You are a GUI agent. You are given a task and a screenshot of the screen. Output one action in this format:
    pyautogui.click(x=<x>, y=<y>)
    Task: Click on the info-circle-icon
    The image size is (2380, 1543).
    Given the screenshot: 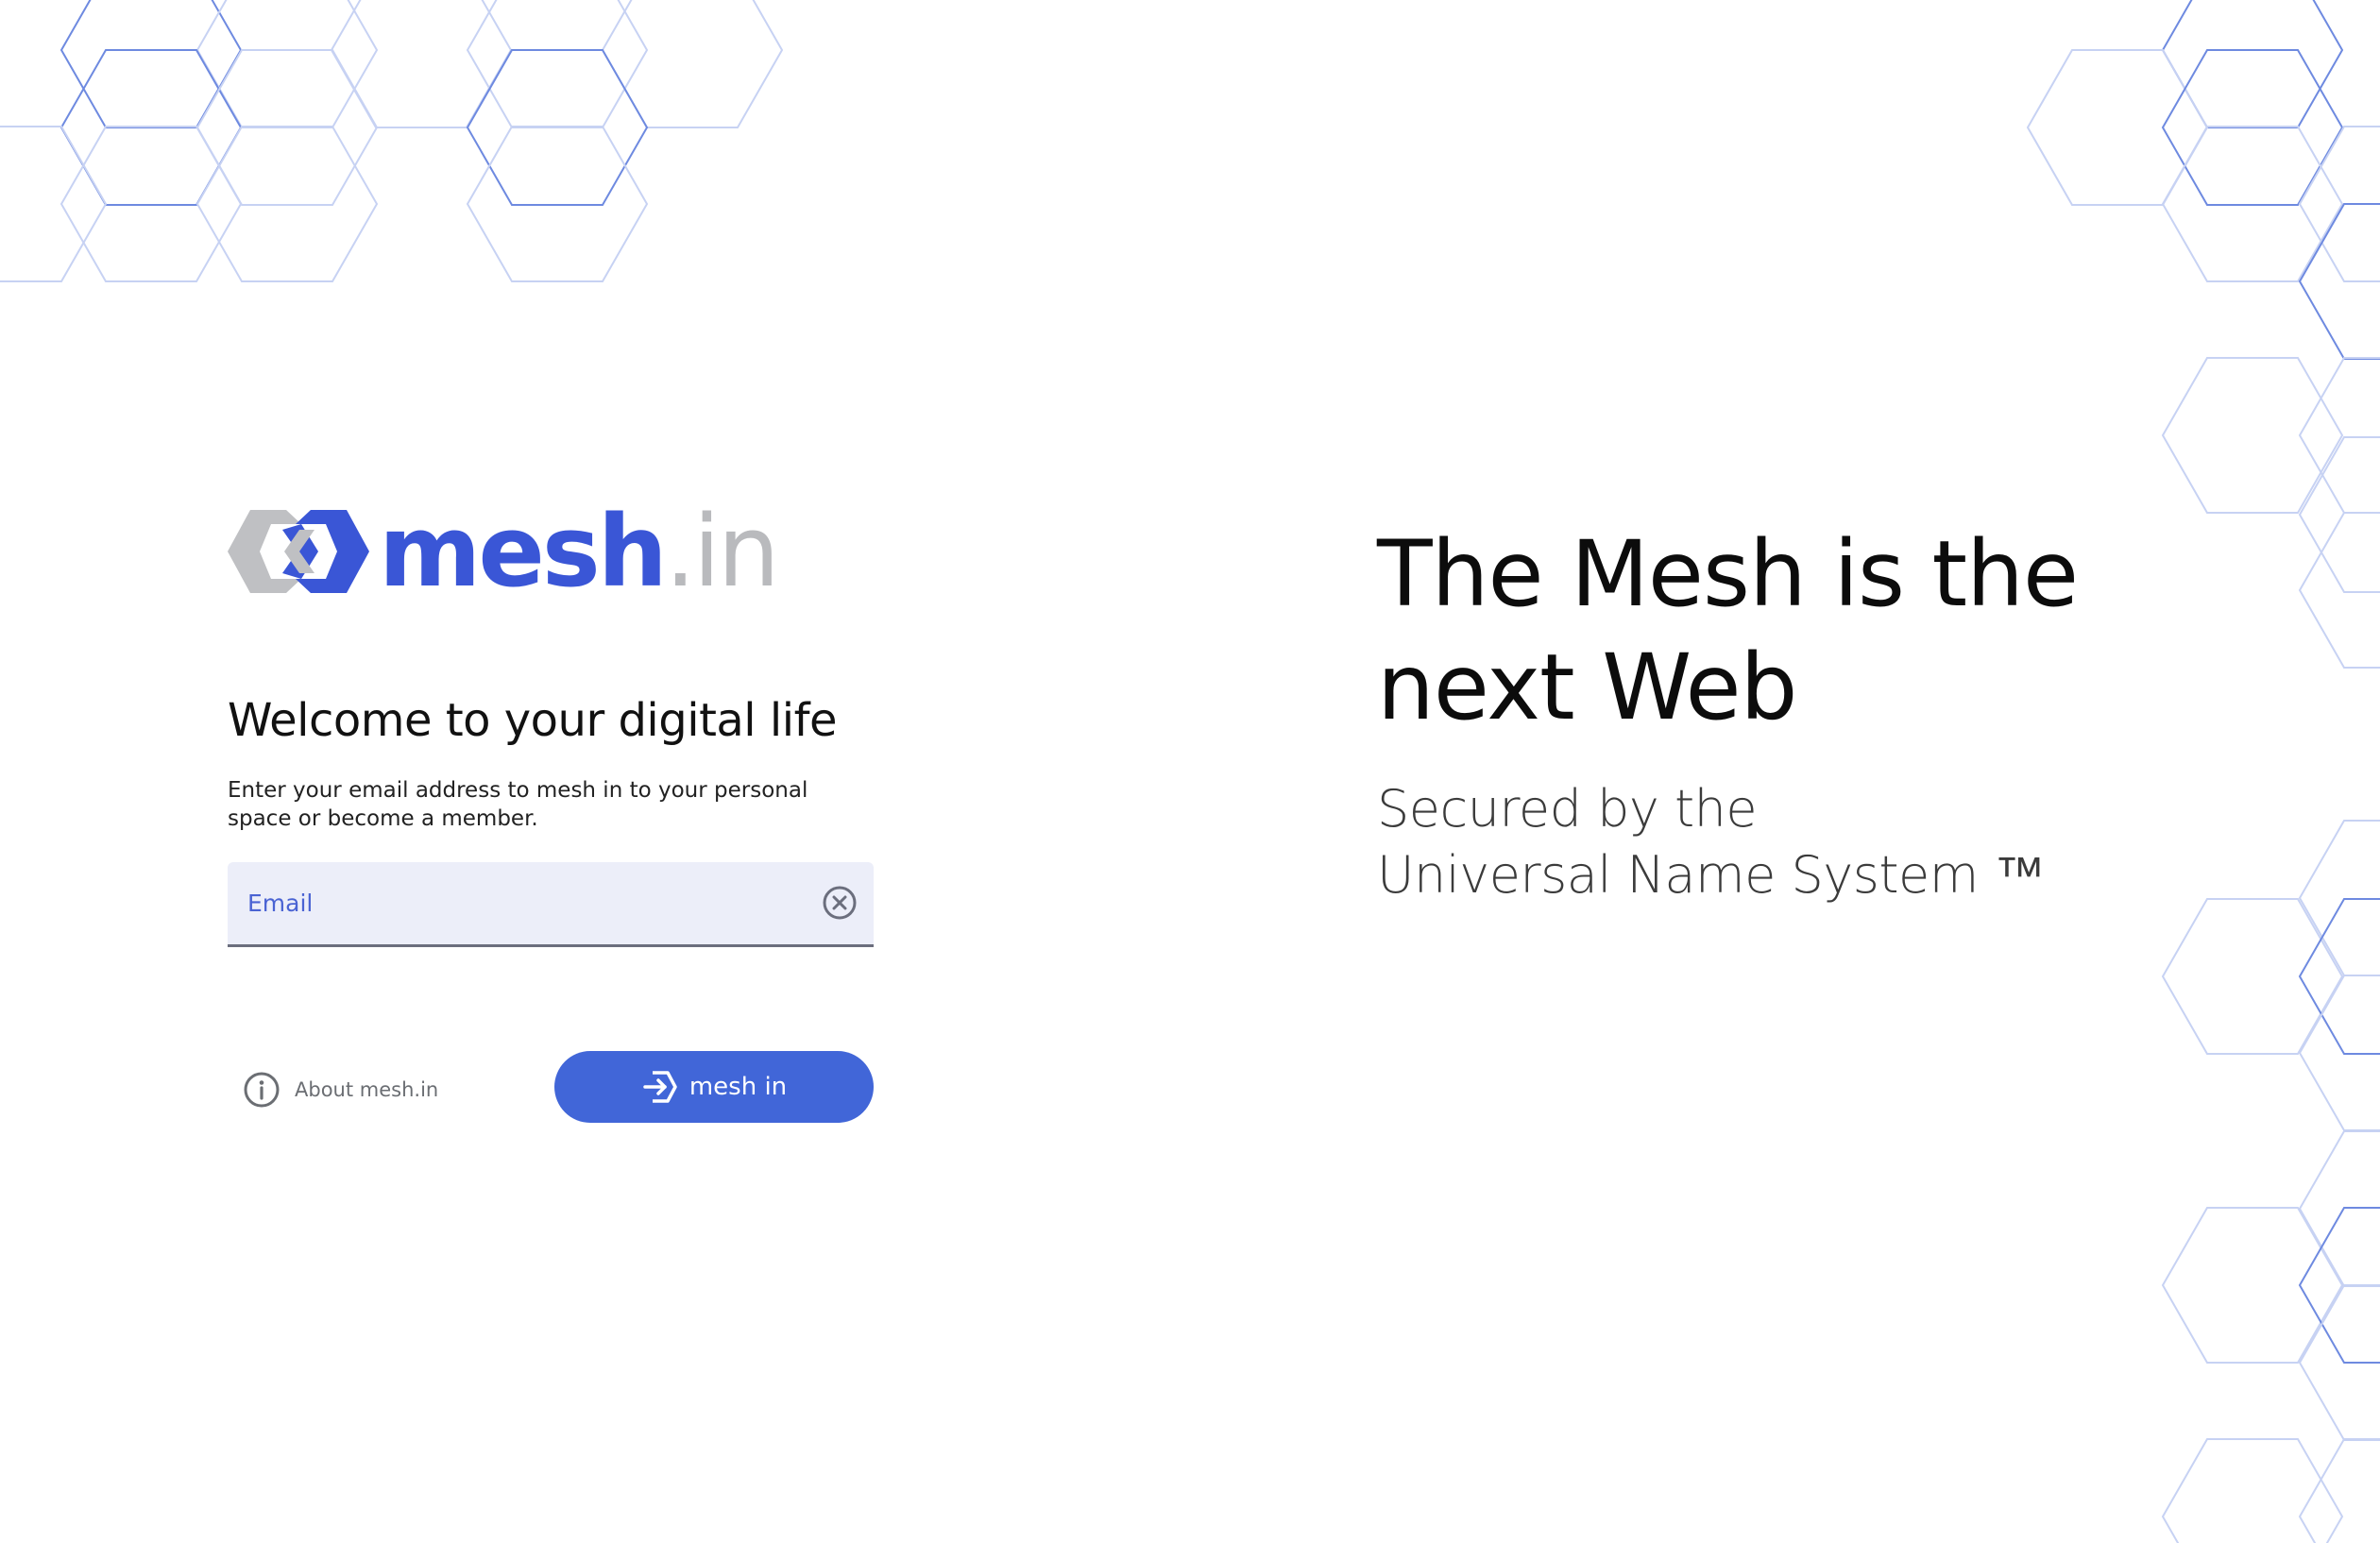 What is the action you would take?
    pyautogui.click(x=262, y=1090)
    